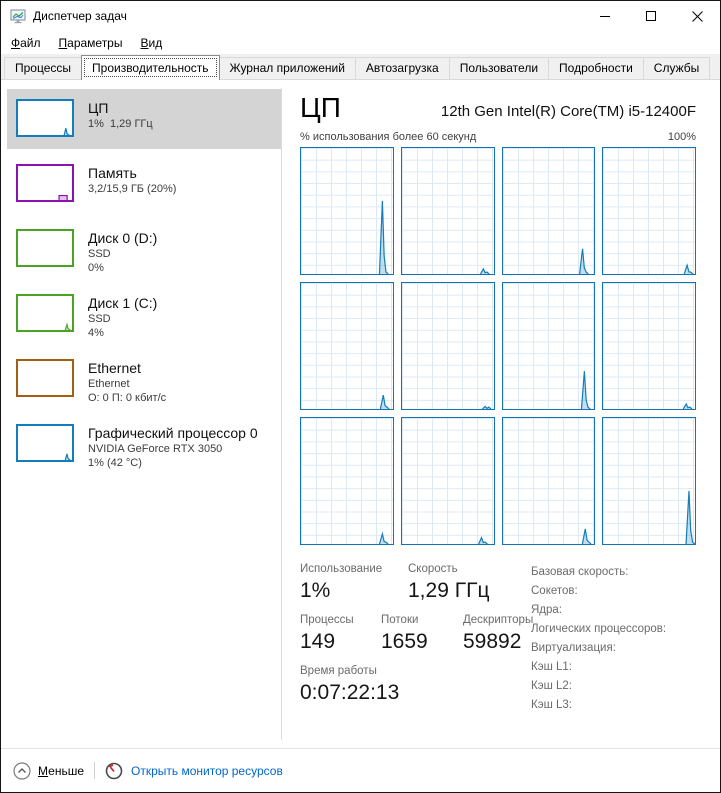 Image resolution: width=721 pixels, height=793 pixels. I want to click on sidebar-item-title: Графический процессор 0, so click(173, 433).